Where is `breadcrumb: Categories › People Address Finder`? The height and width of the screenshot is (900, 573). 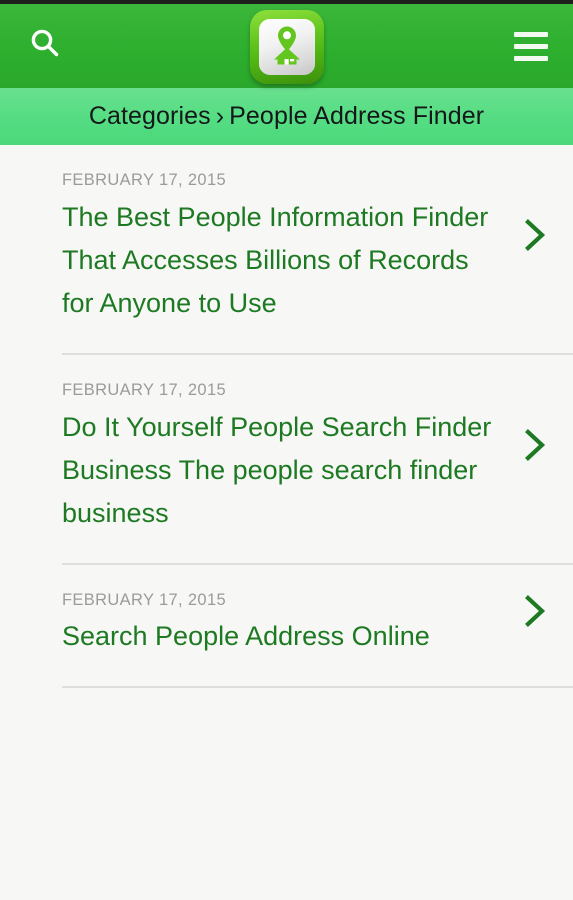 breadcrumb: Categories › People Address Finder is located at coordinates (286, 116).